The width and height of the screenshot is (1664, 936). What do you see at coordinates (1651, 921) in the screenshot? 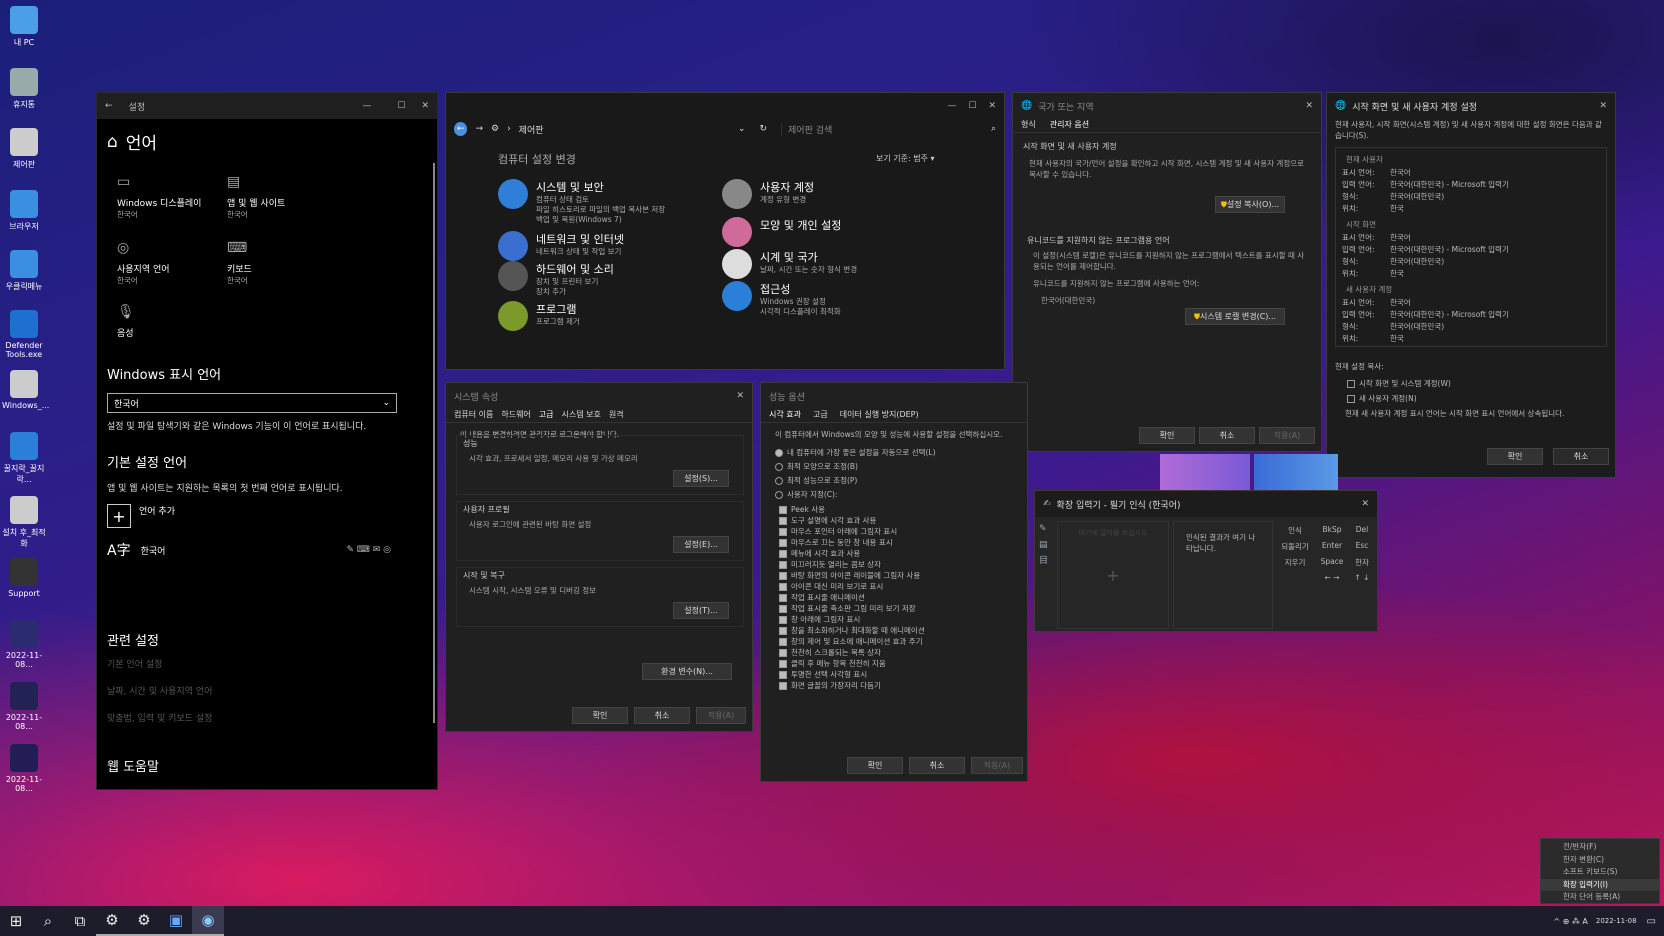
I see `notification-icon: ▭` at bounding box center [1651, 921].